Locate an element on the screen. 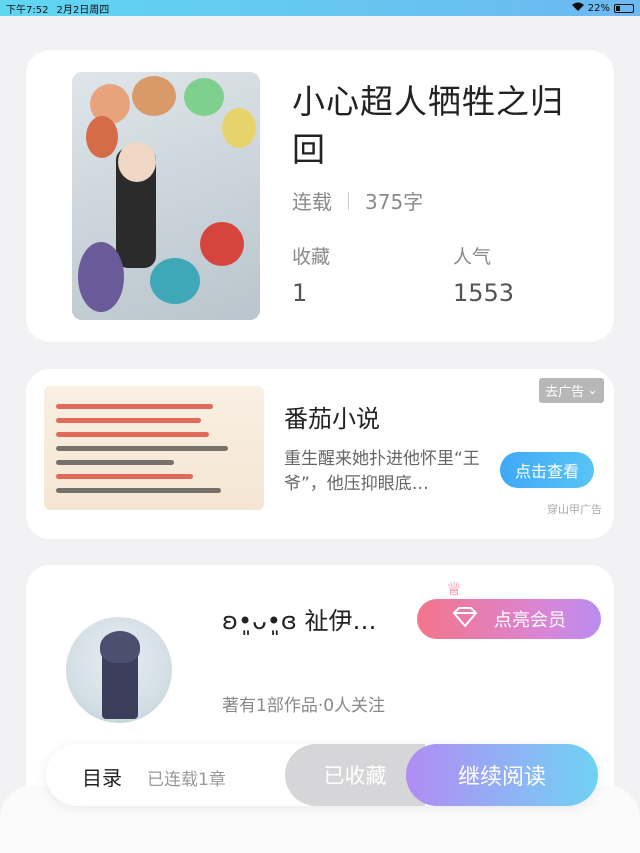 This screenshot has width=640, height=853. book-cover-image is located at coordinates (166, 196).